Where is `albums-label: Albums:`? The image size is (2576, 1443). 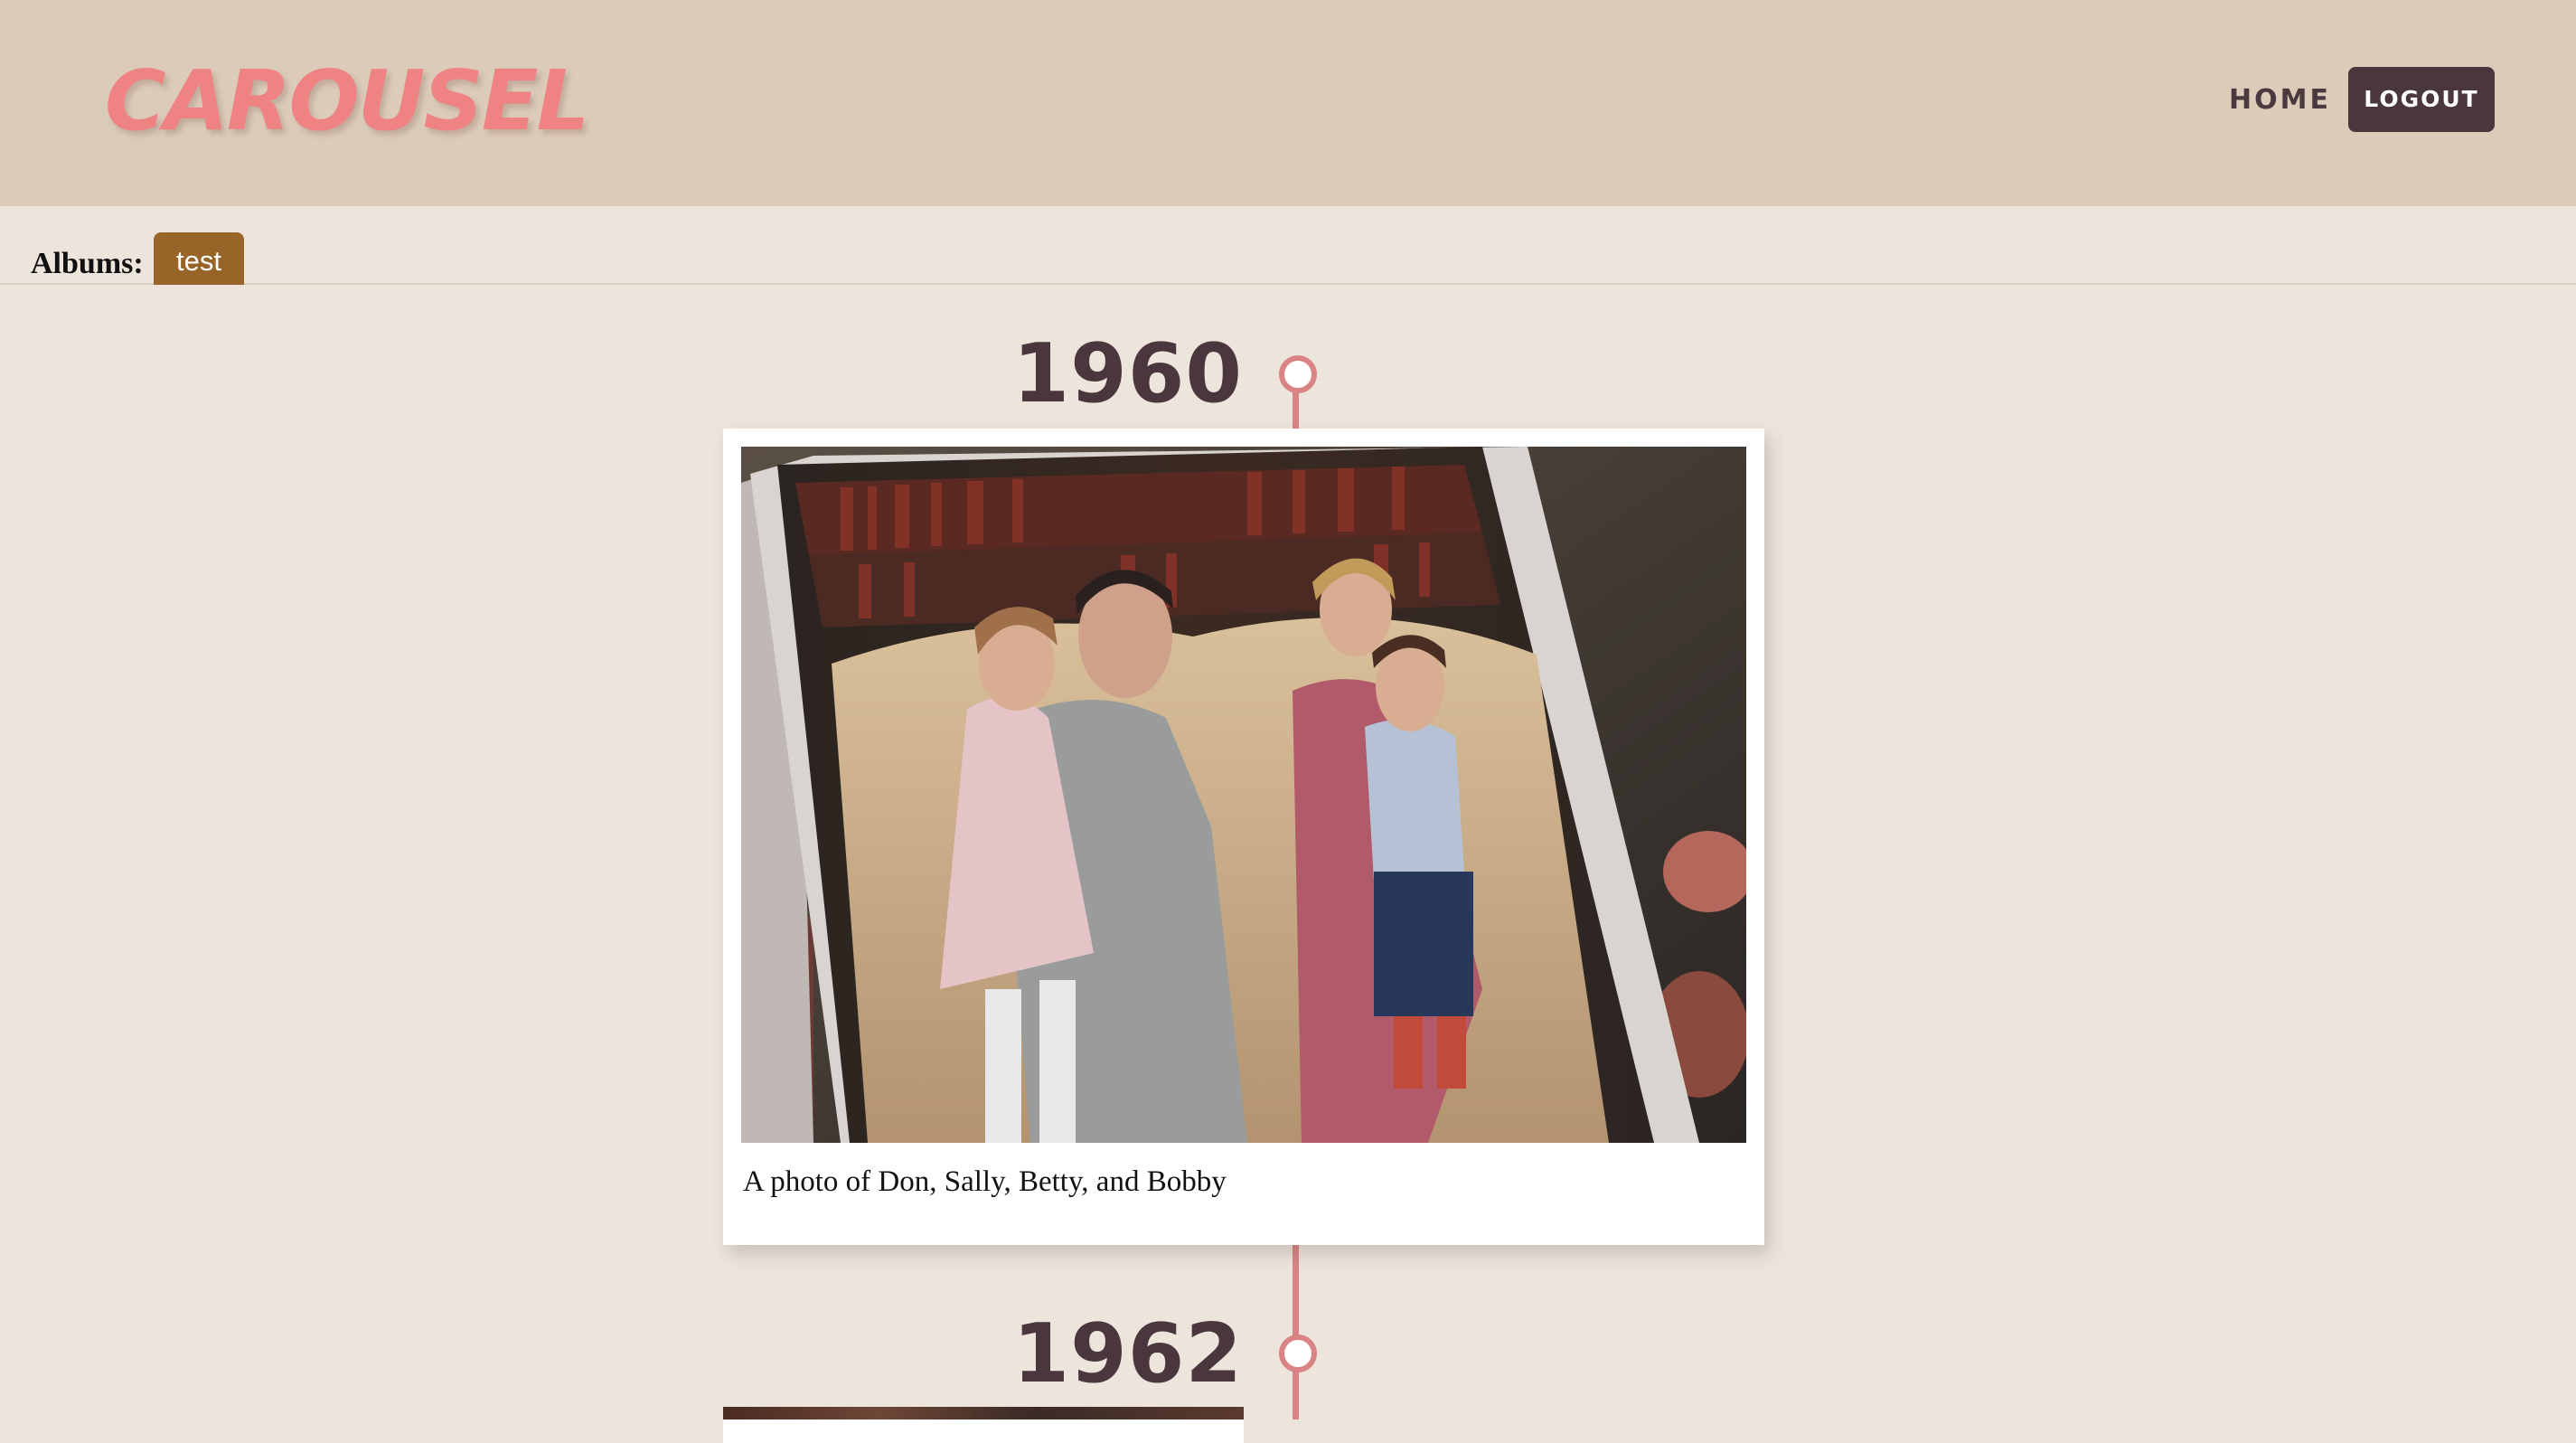 albums-label: Albums: is located at coordinates (88, 264).